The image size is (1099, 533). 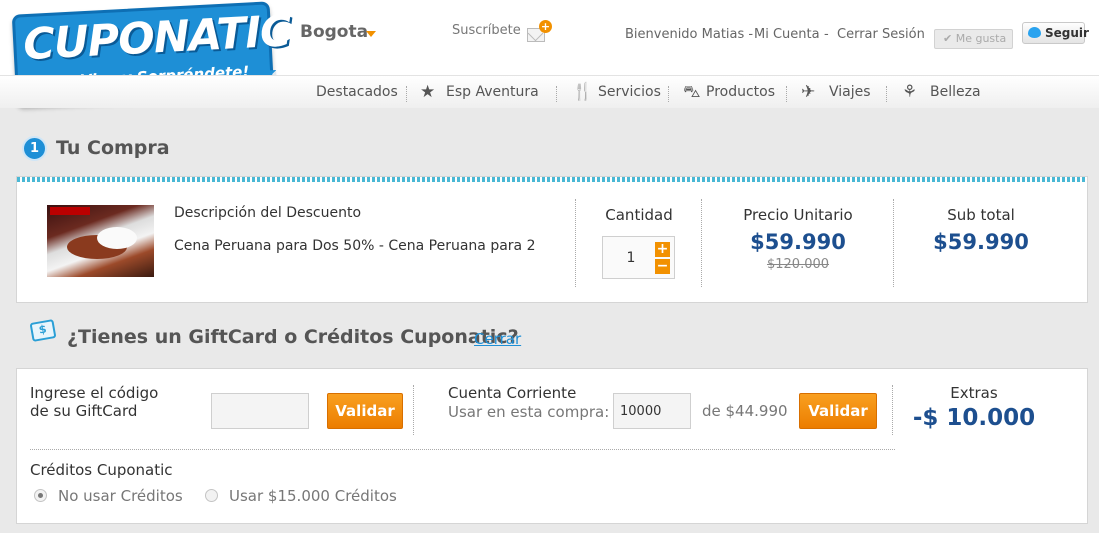 What do you see at coordinates (798, 264) in the screenshot?
I see `original-price: $120.000` at bounding box center [798, 264].